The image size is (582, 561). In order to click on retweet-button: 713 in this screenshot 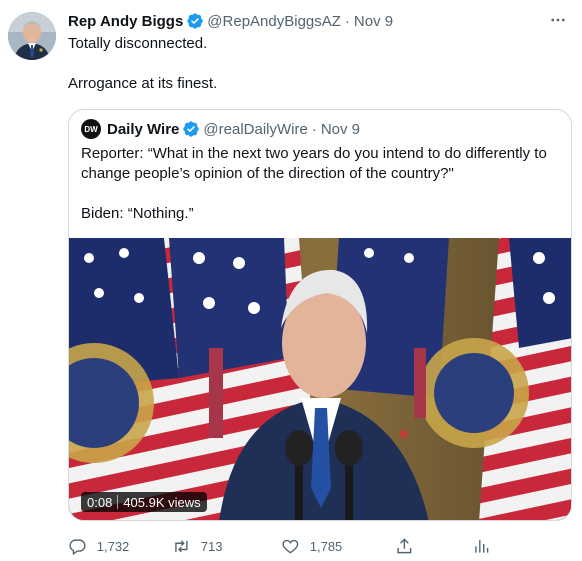, I will do `click(197, 546)`.